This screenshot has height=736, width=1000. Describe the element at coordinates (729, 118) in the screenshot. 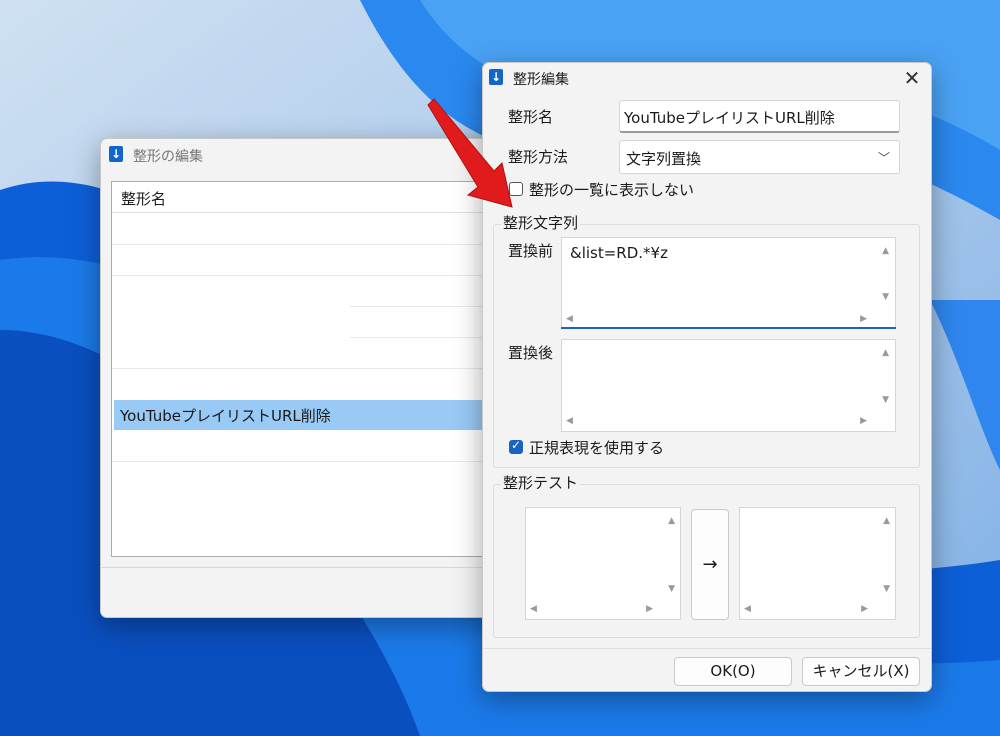

I see `name-input-value: YouTubeプレイリストURL削除` at that location.